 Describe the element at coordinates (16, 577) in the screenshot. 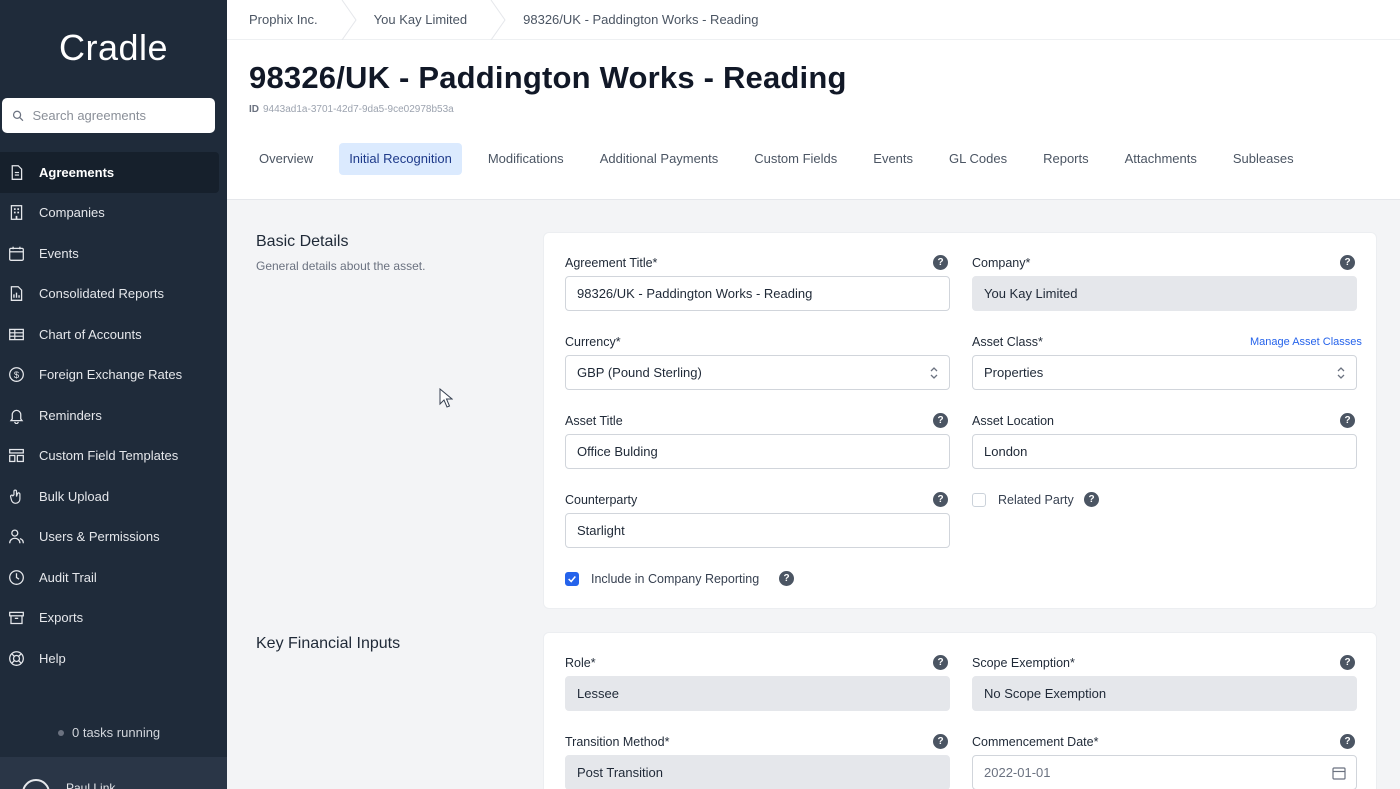

I see `clock-icon` at that location.